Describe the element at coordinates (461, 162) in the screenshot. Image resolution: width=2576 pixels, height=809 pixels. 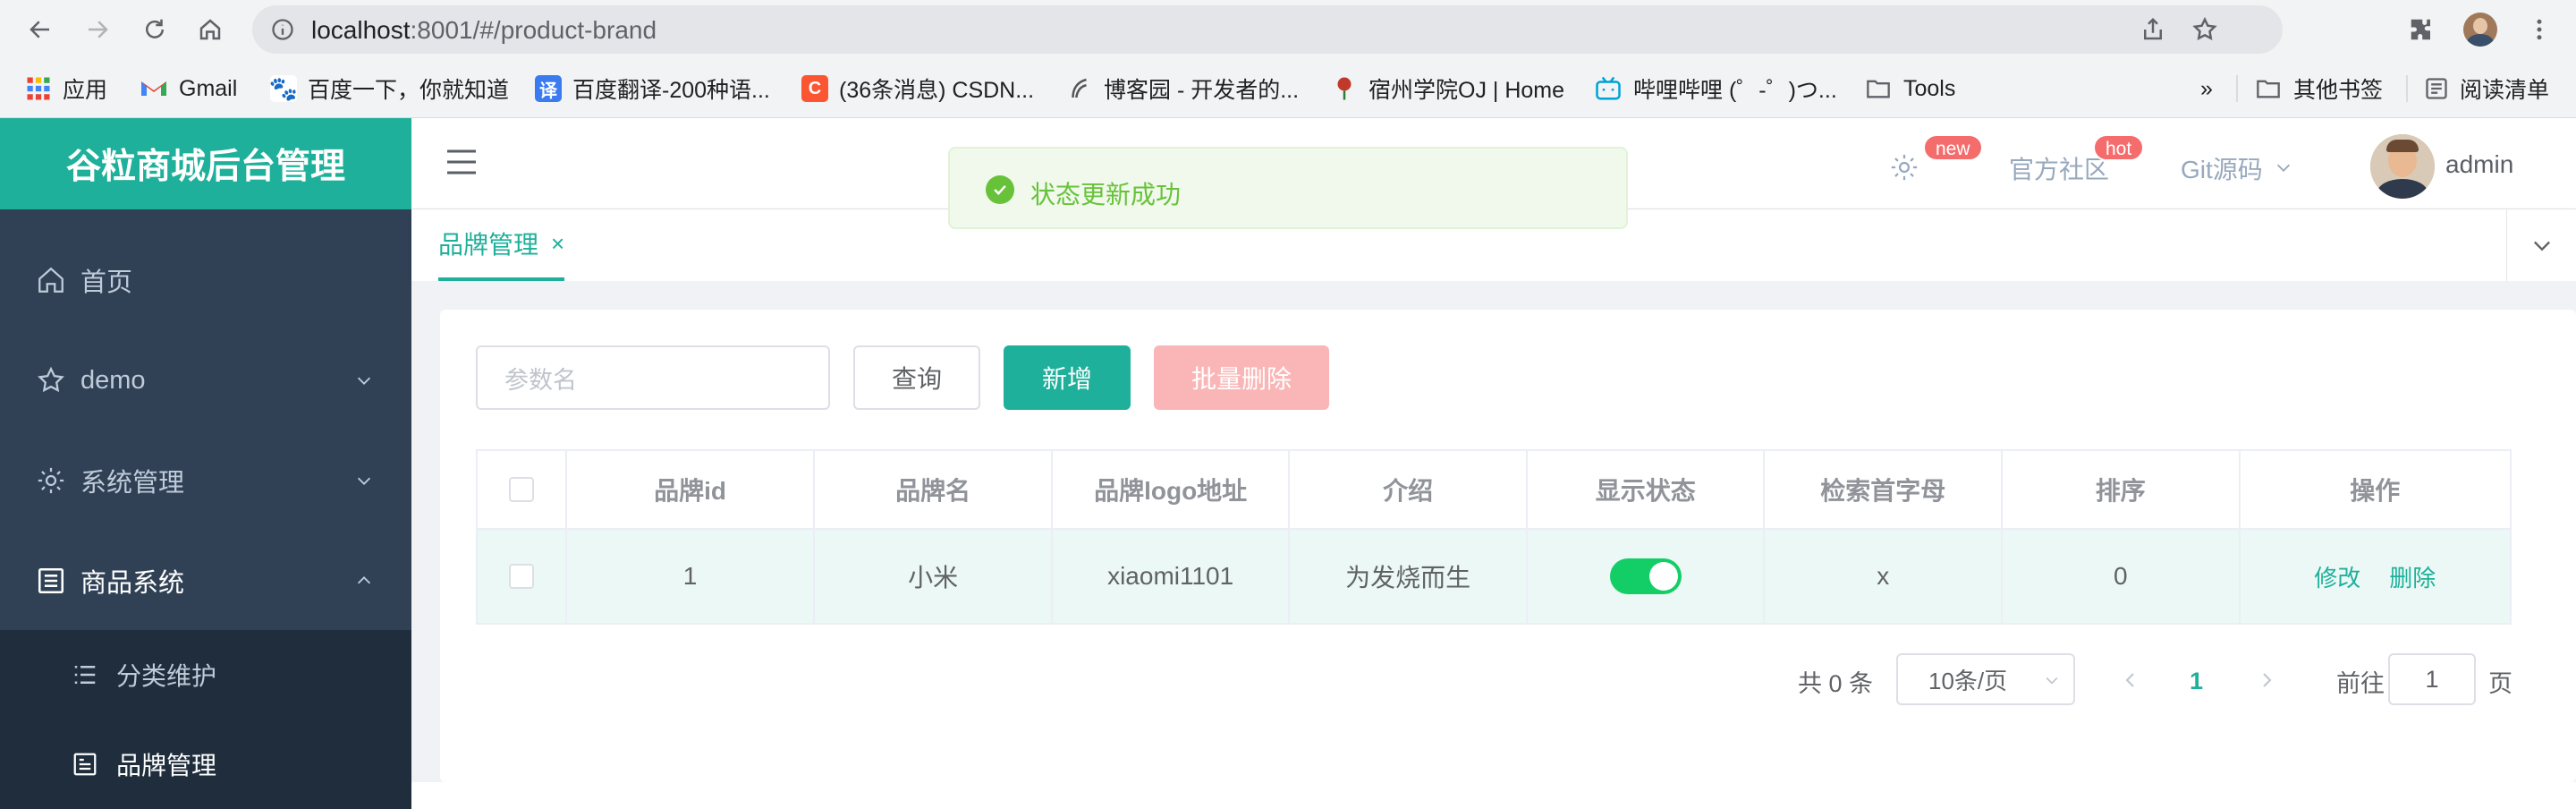
I see `hamburger-icon` at that location.